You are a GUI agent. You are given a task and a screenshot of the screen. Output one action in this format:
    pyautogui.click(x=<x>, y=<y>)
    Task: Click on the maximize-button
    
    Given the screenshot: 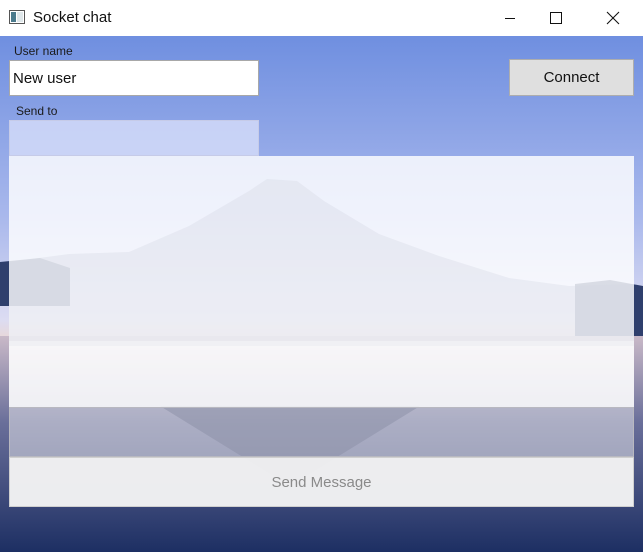 What is the action you would take?
    pyautogui.click(x=556, y=18)
    